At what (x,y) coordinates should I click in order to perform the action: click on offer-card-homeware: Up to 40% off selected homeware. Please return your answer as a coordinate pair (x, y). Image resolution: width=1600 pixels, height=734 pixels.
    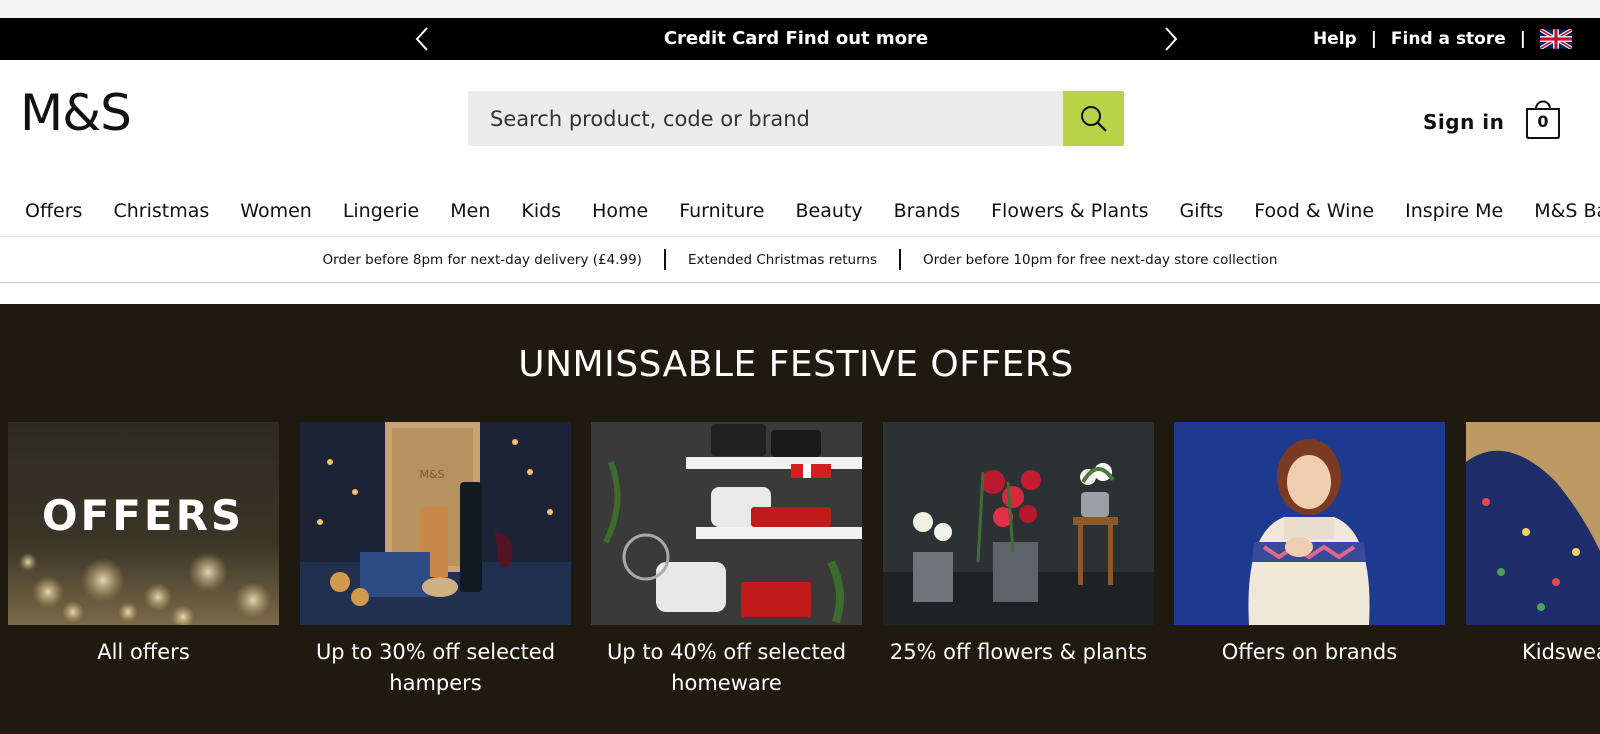
    Looking at the image, I should click on (726, 560).